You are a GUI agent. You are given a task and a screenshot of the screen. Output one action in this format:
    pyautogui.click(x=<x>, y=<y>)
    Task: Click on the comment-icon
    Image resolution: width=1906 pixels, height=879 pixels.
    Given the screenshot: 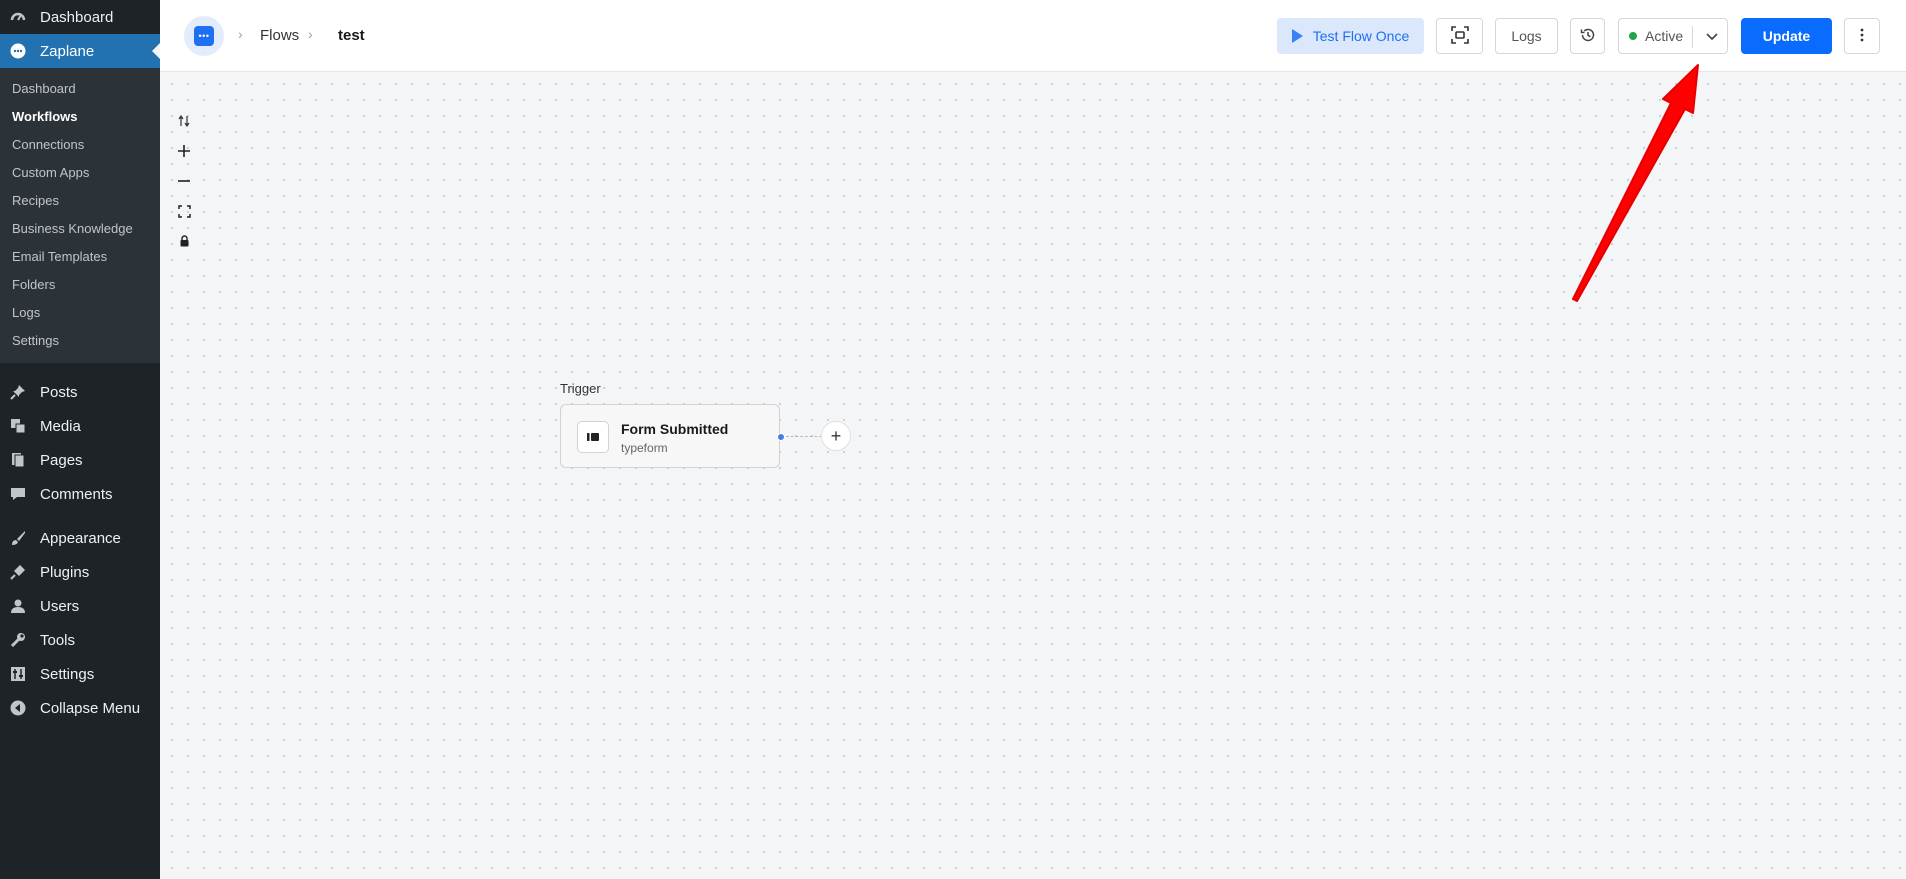 What is the action you would take?
    pyautogui.click(x=18, y=494)
    